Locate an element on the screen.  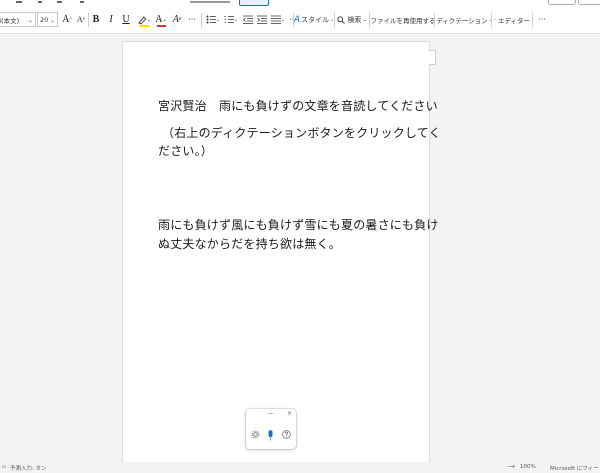
microphone-icon is located at coordinates (270, 435).